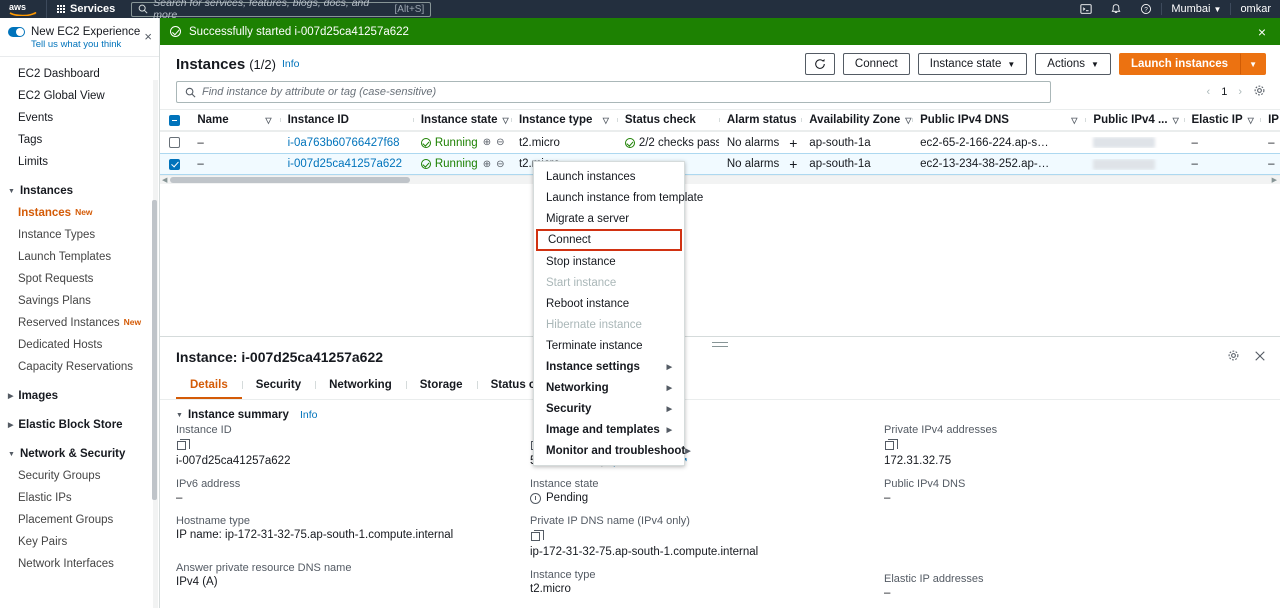 This screenshot has width=1280, height=608. What do you see at coordinates (16, 32) in the screenshot?
I see `new-experience-toggle` at bounding box center [16, 32].